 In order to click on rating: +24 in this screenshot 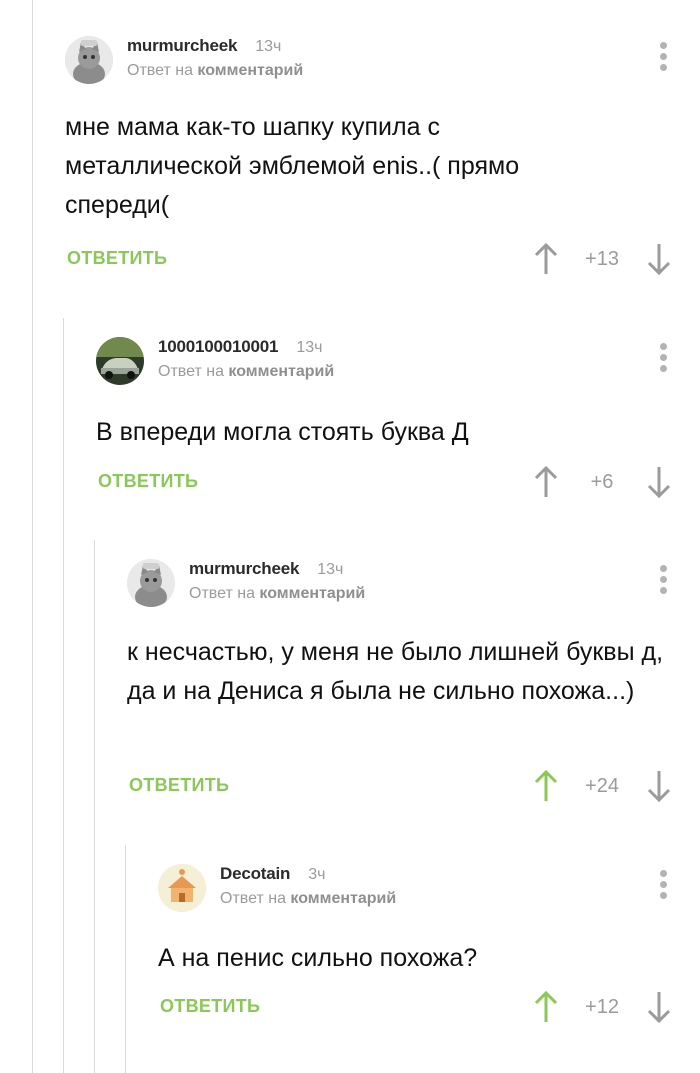, I will do `click(602, 786)`.